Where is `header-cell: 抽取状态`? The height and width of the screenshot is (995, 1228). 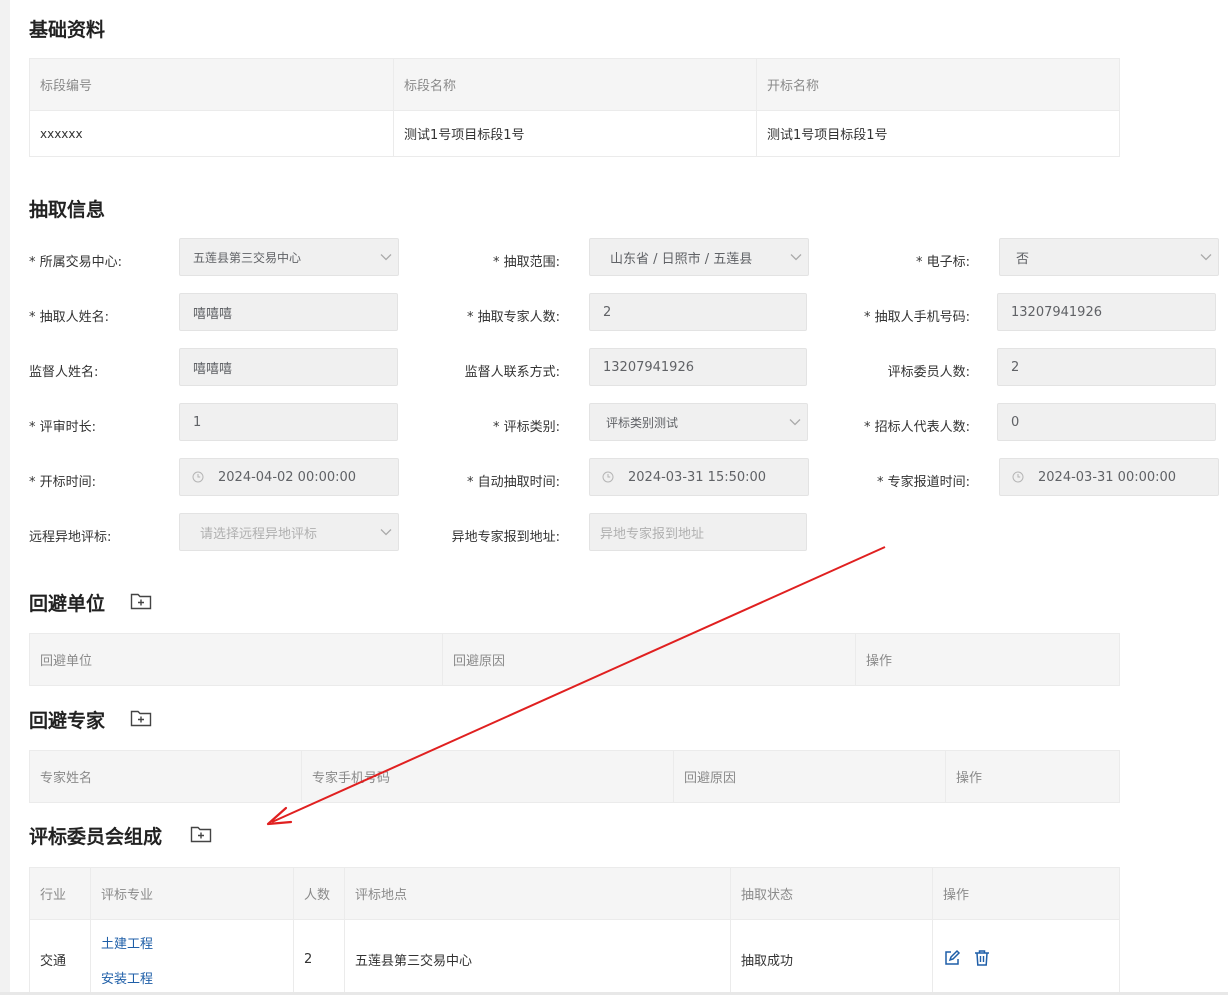
header-cell: 抽取状态 is located at coordinates (832, 893).